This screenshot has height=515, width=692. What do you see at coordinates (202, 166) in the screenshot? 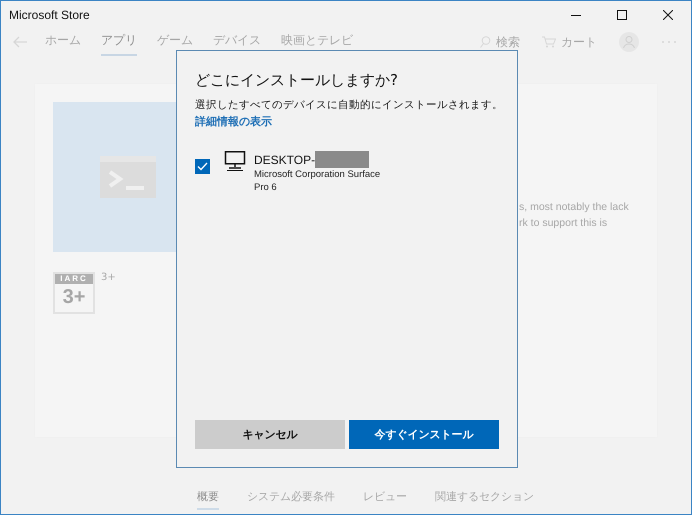
I see `device-checkbox` at bounding box center [202, 166].